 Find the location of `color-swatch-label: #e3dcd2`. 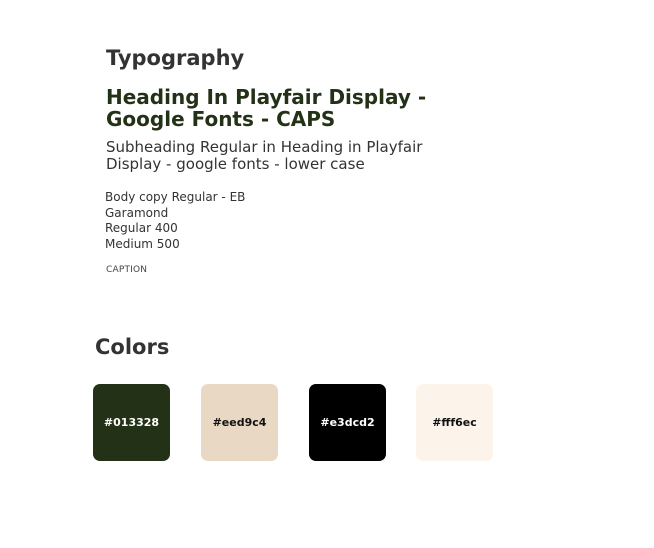

color-swatch-label: #e3dcd2 is located at coordinates (347, 422).